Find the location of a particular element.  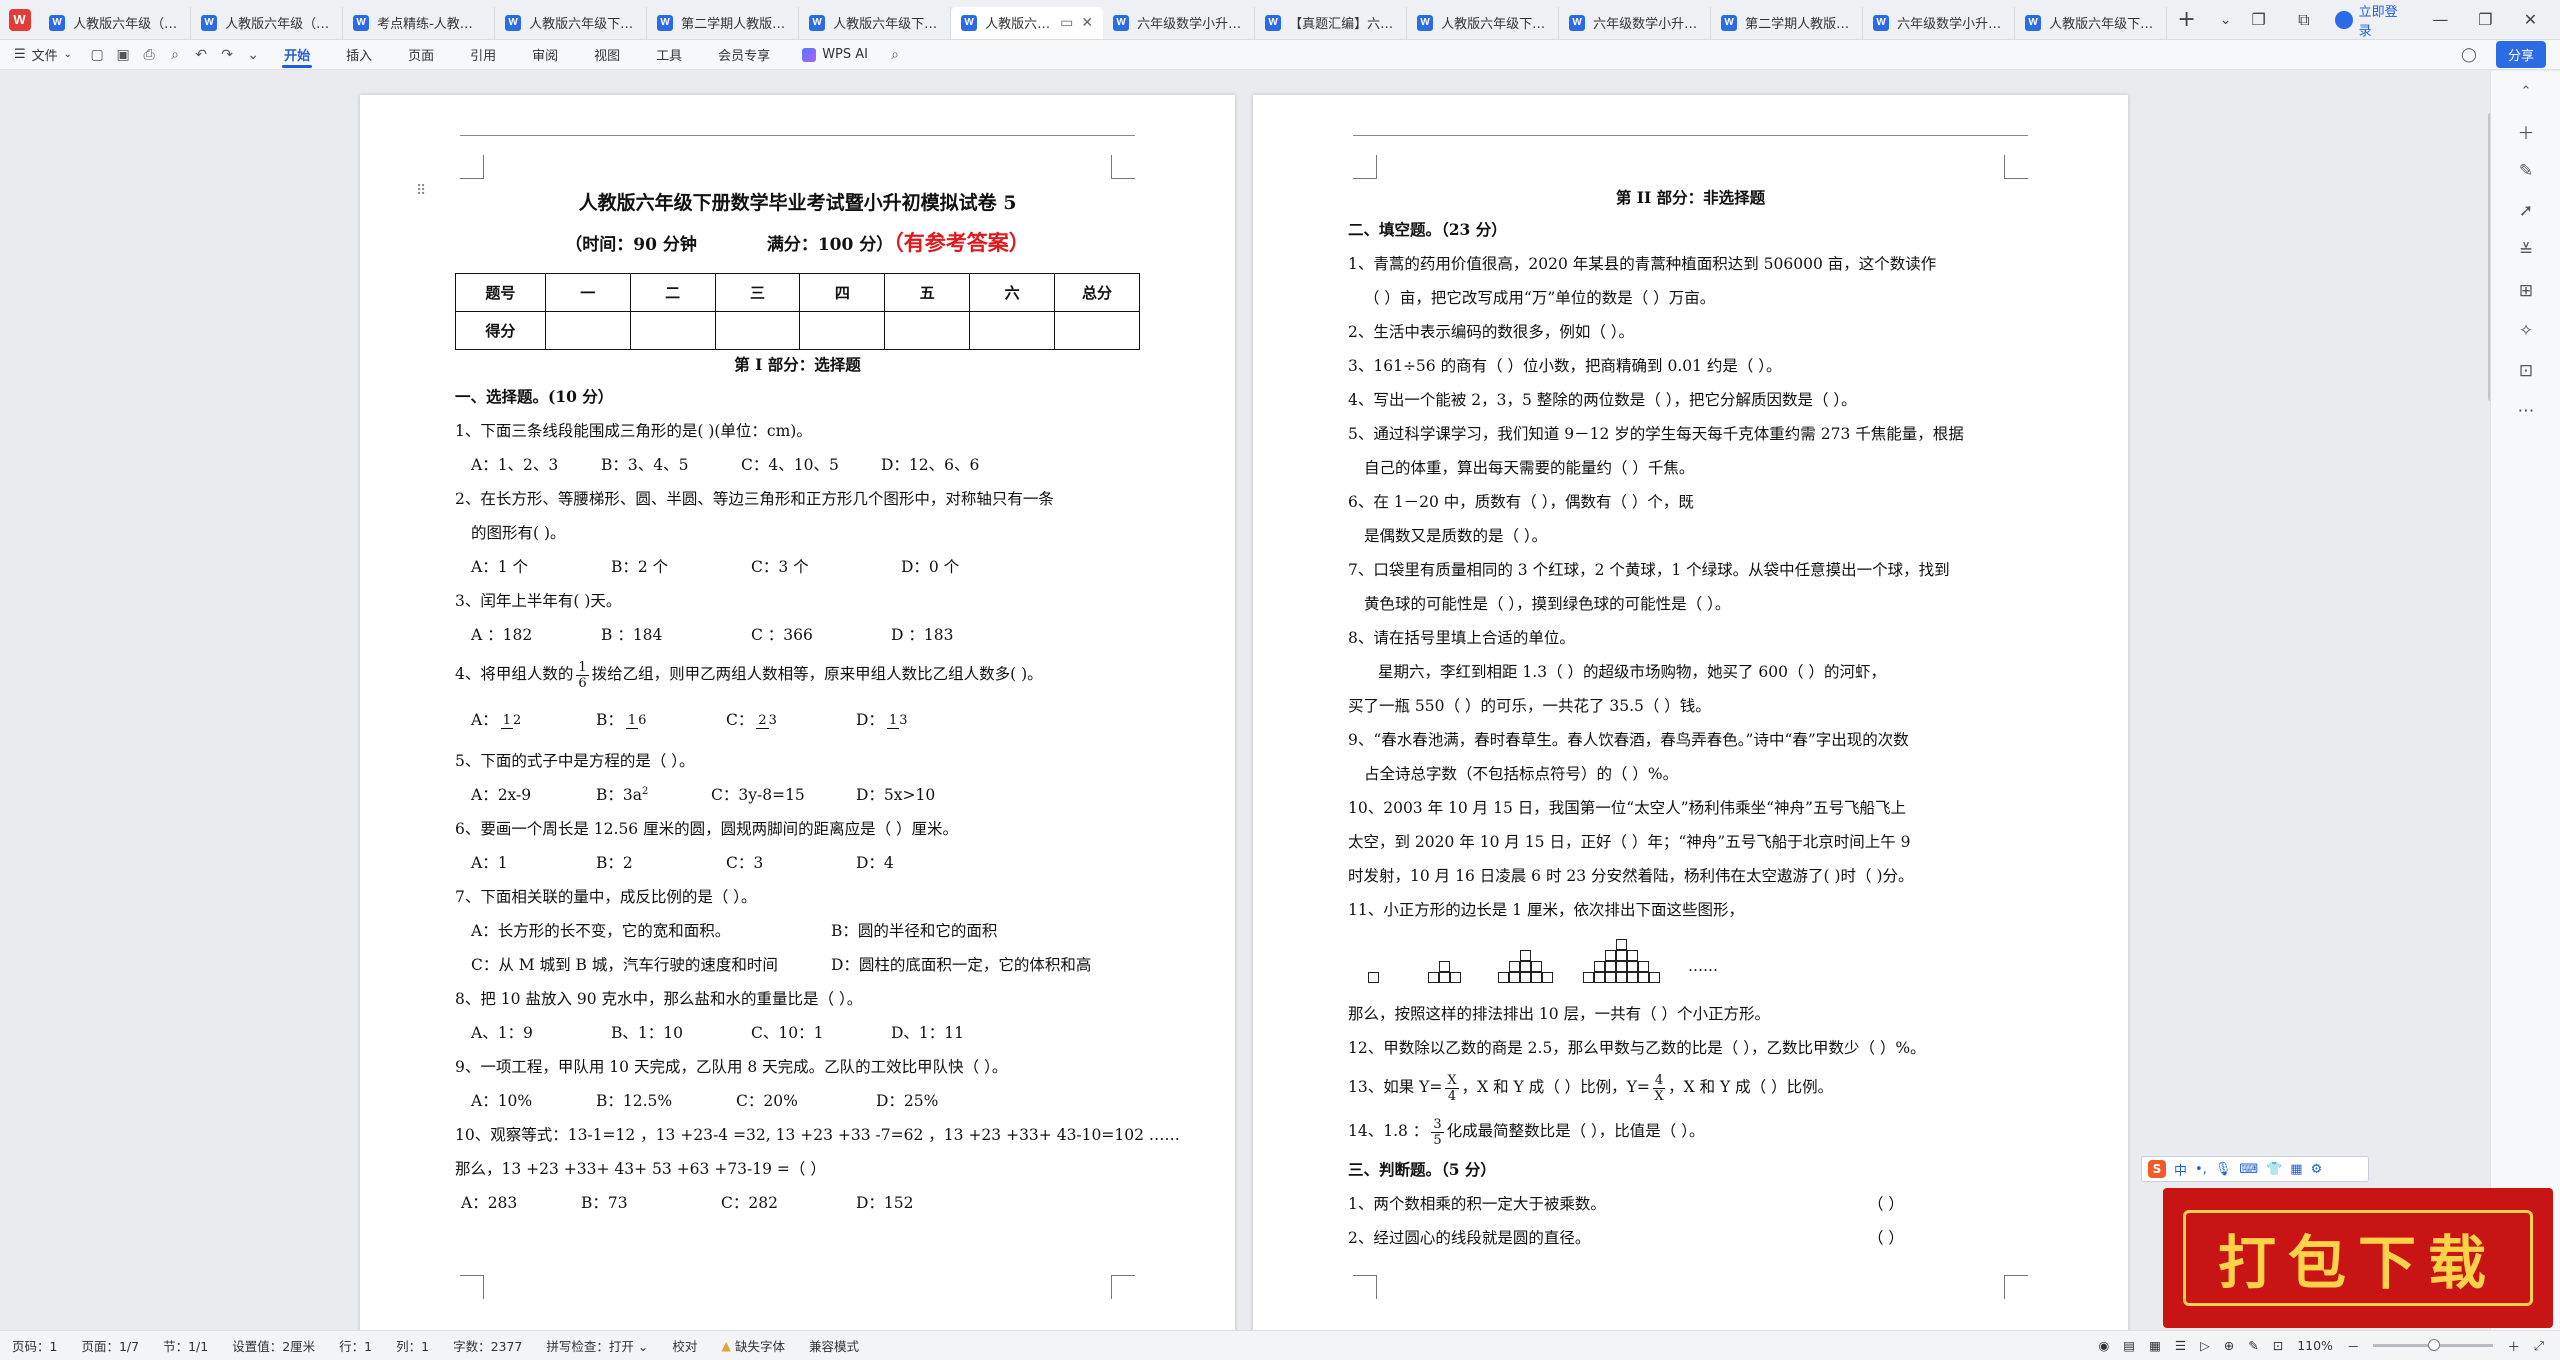

backup-icon: ⊡ is located at coordinates (2525, 371).